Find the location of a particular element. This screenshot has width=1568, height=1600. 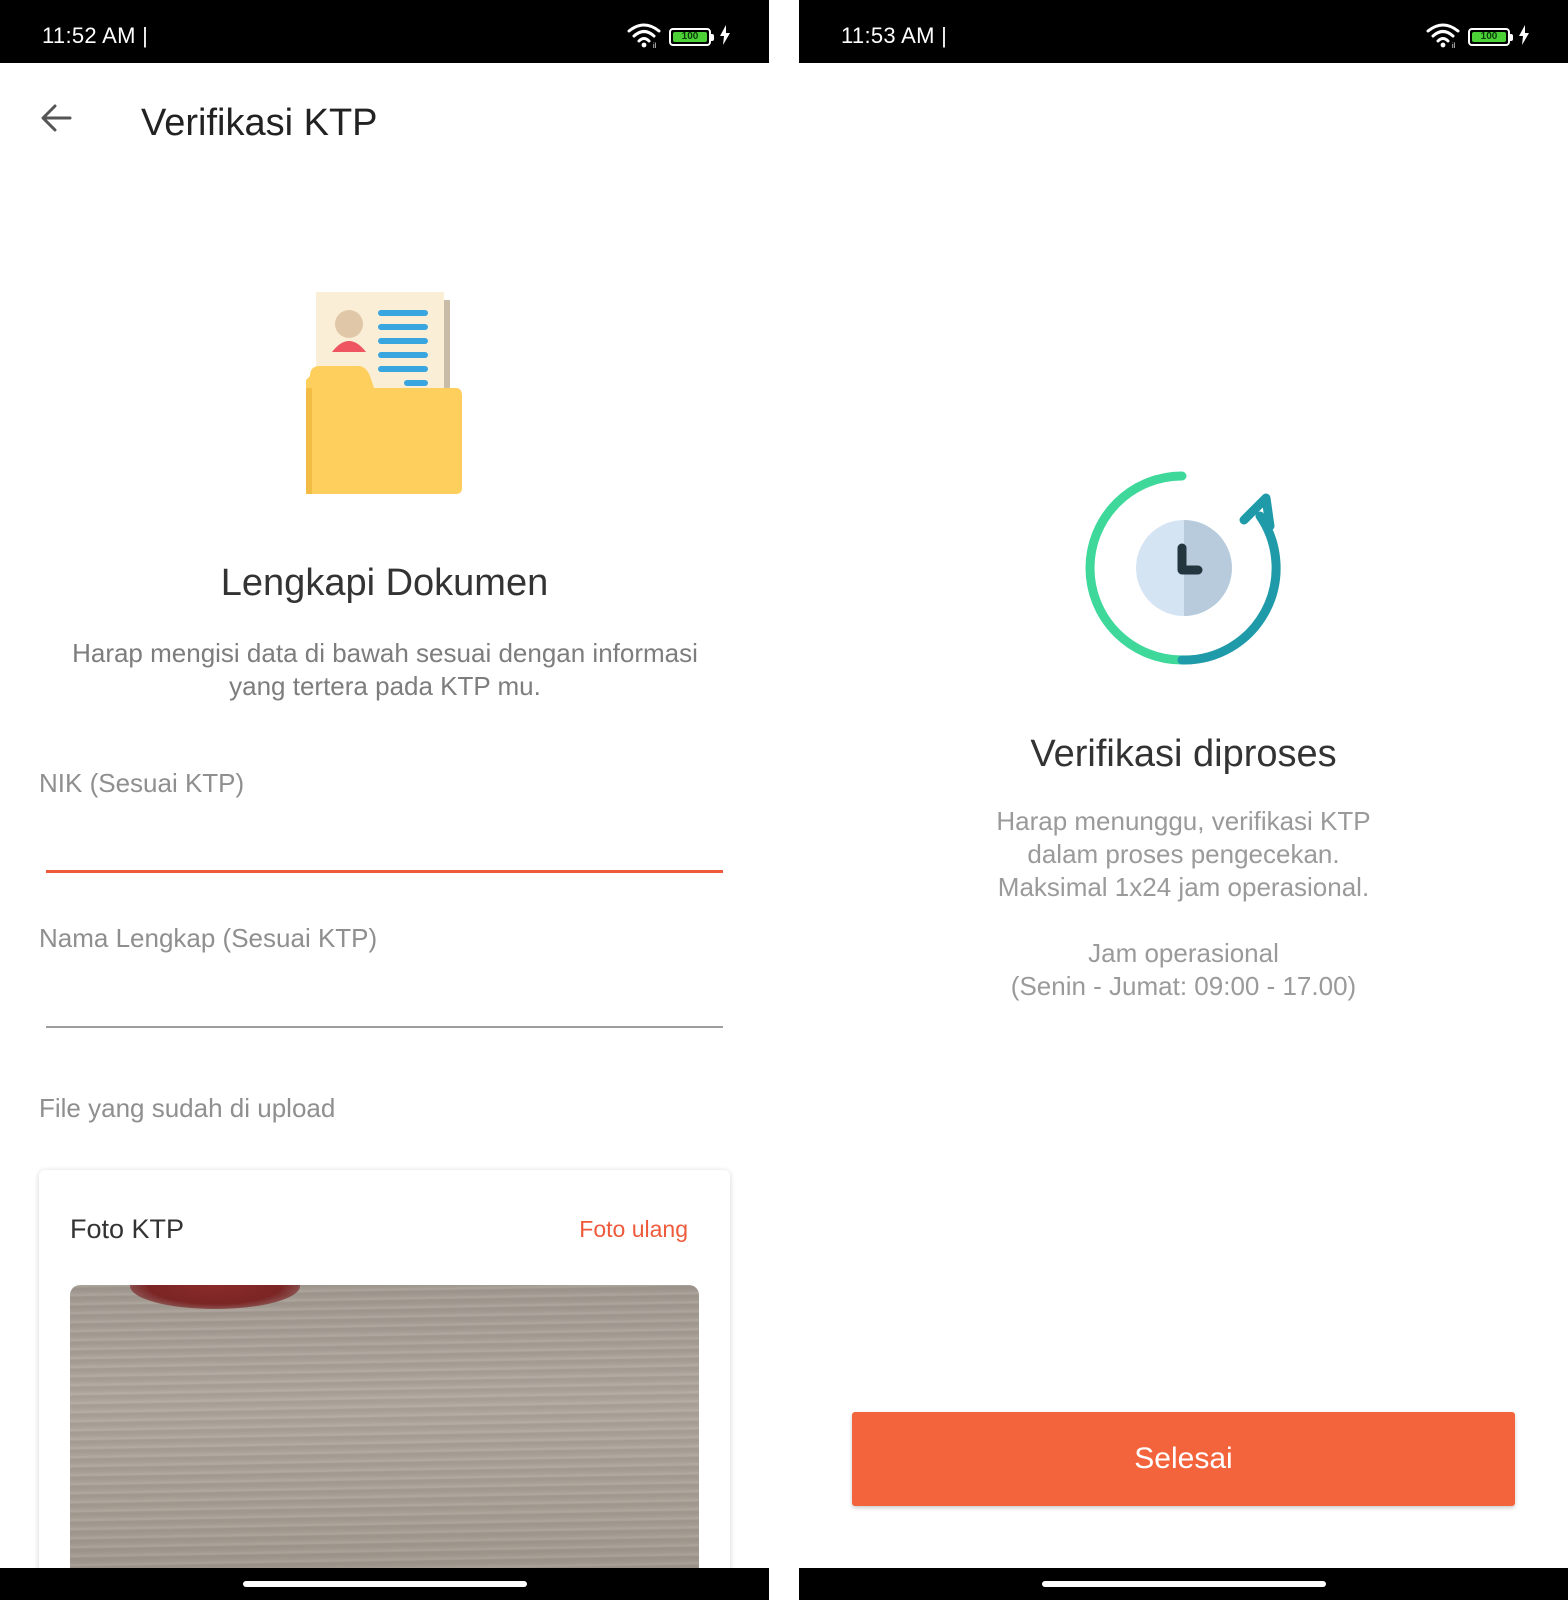

clock-refresh-icon is located at coordinates (1183, 568).